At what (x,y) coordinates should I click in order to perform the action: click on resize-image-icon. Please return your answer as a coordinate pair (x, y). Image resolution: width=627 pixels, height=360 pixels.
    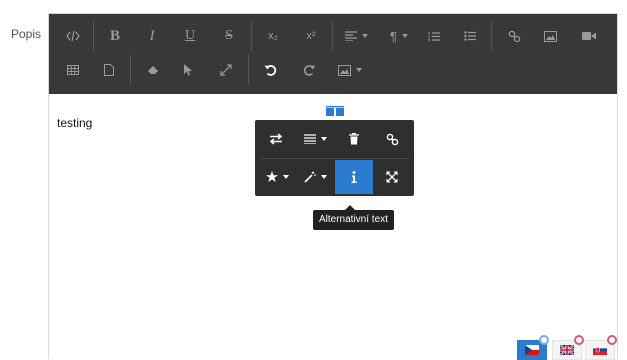
    Looking at the image, I should click on (392, 177).